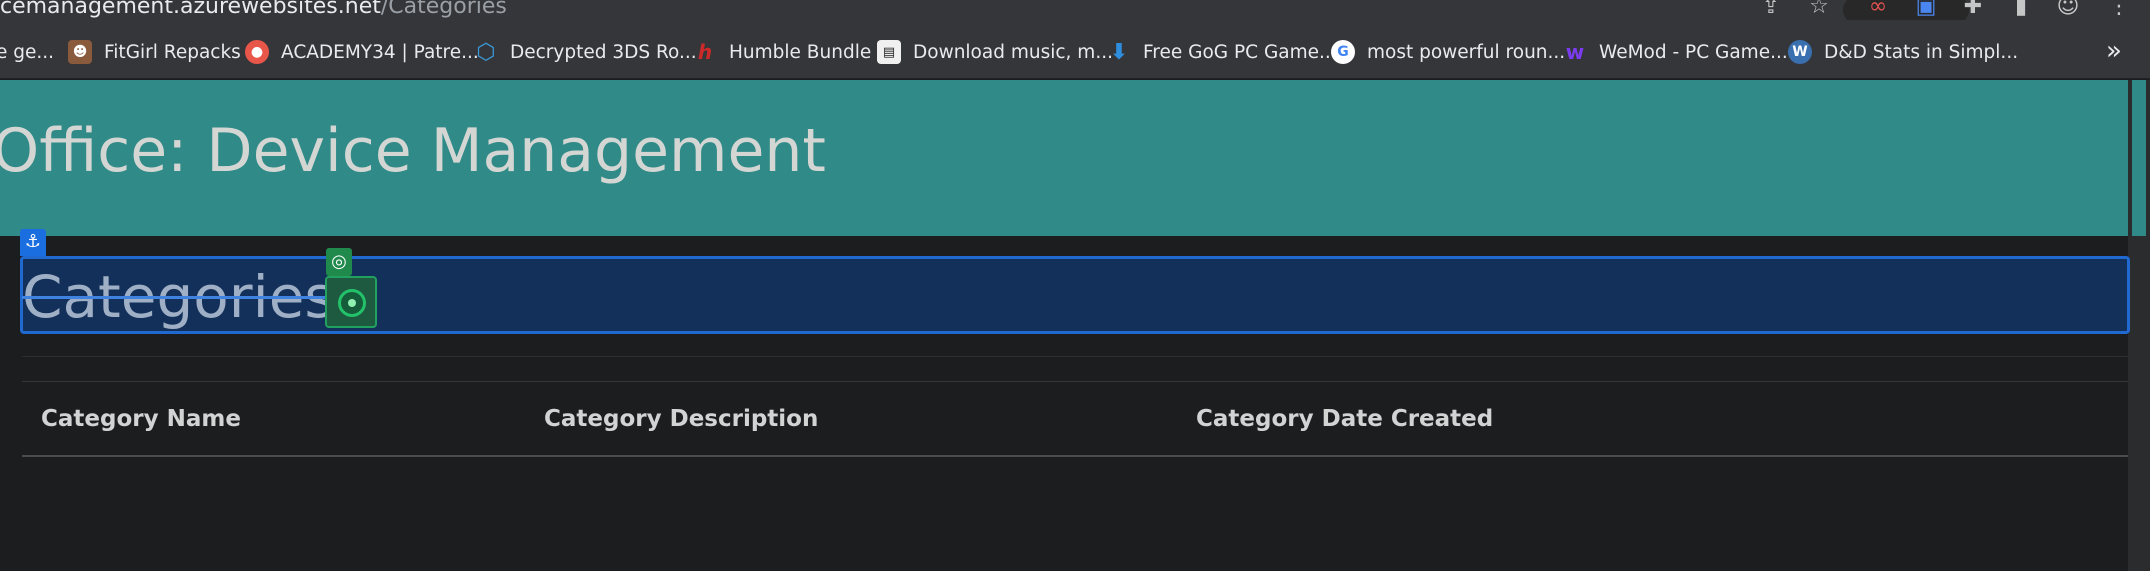 The width and height of the screenshot is (2150, 571). I want to click on star-icon: ☆, so click(1819, 10).